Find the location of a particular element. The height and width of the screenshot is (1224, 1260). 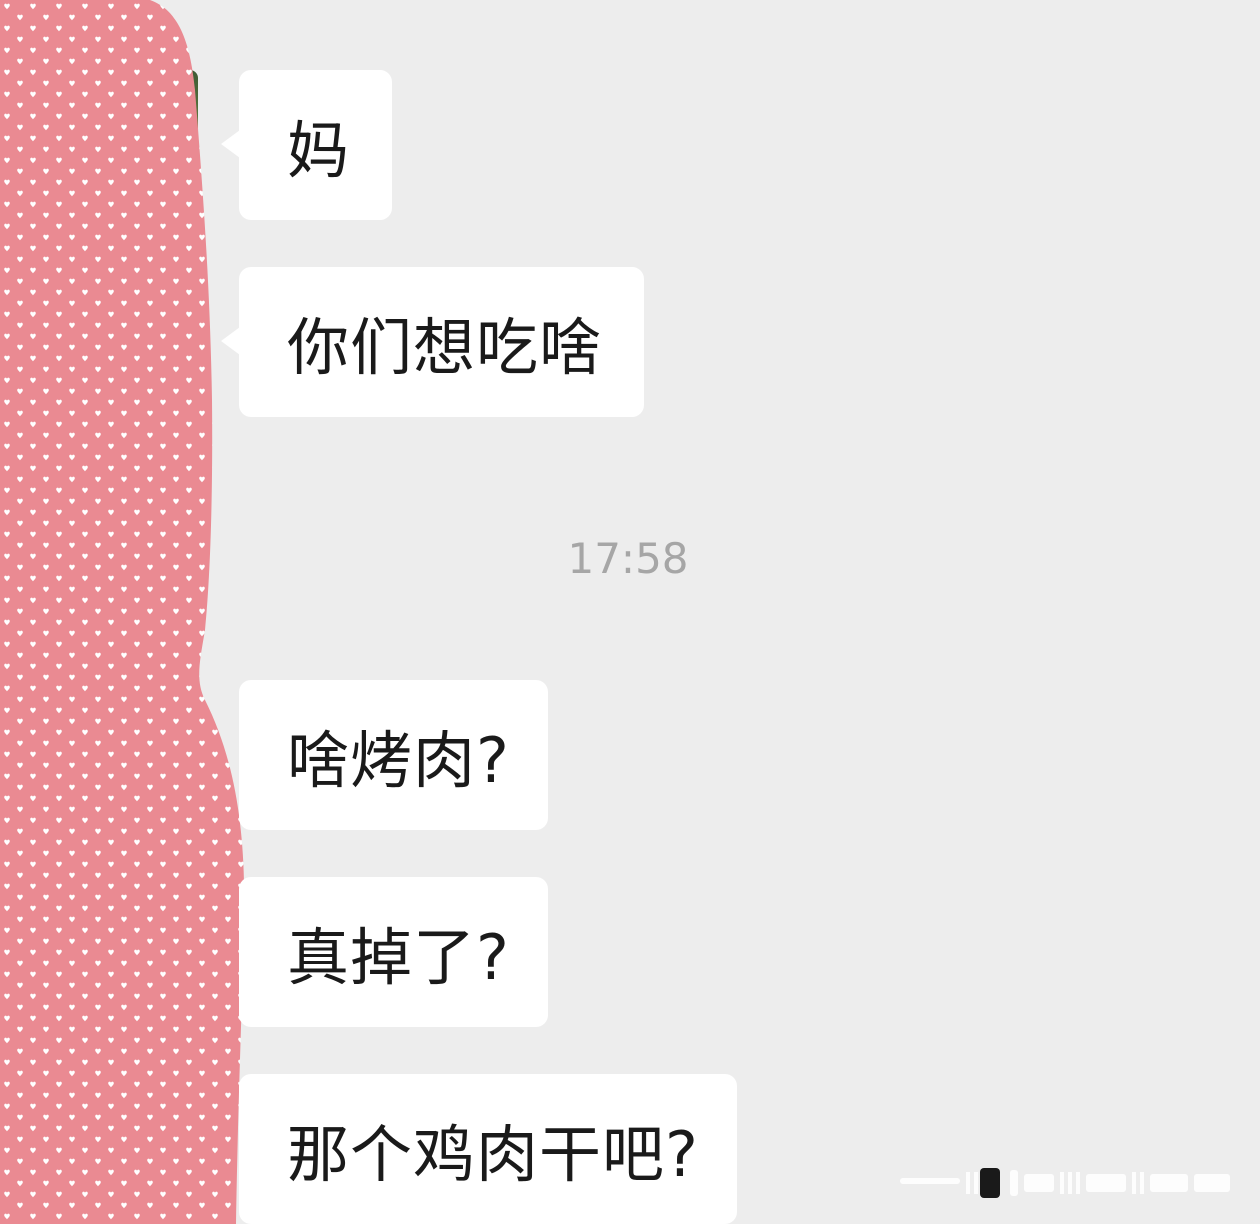

timestamp-text: 17:58 is located at coordinates (628, 558).